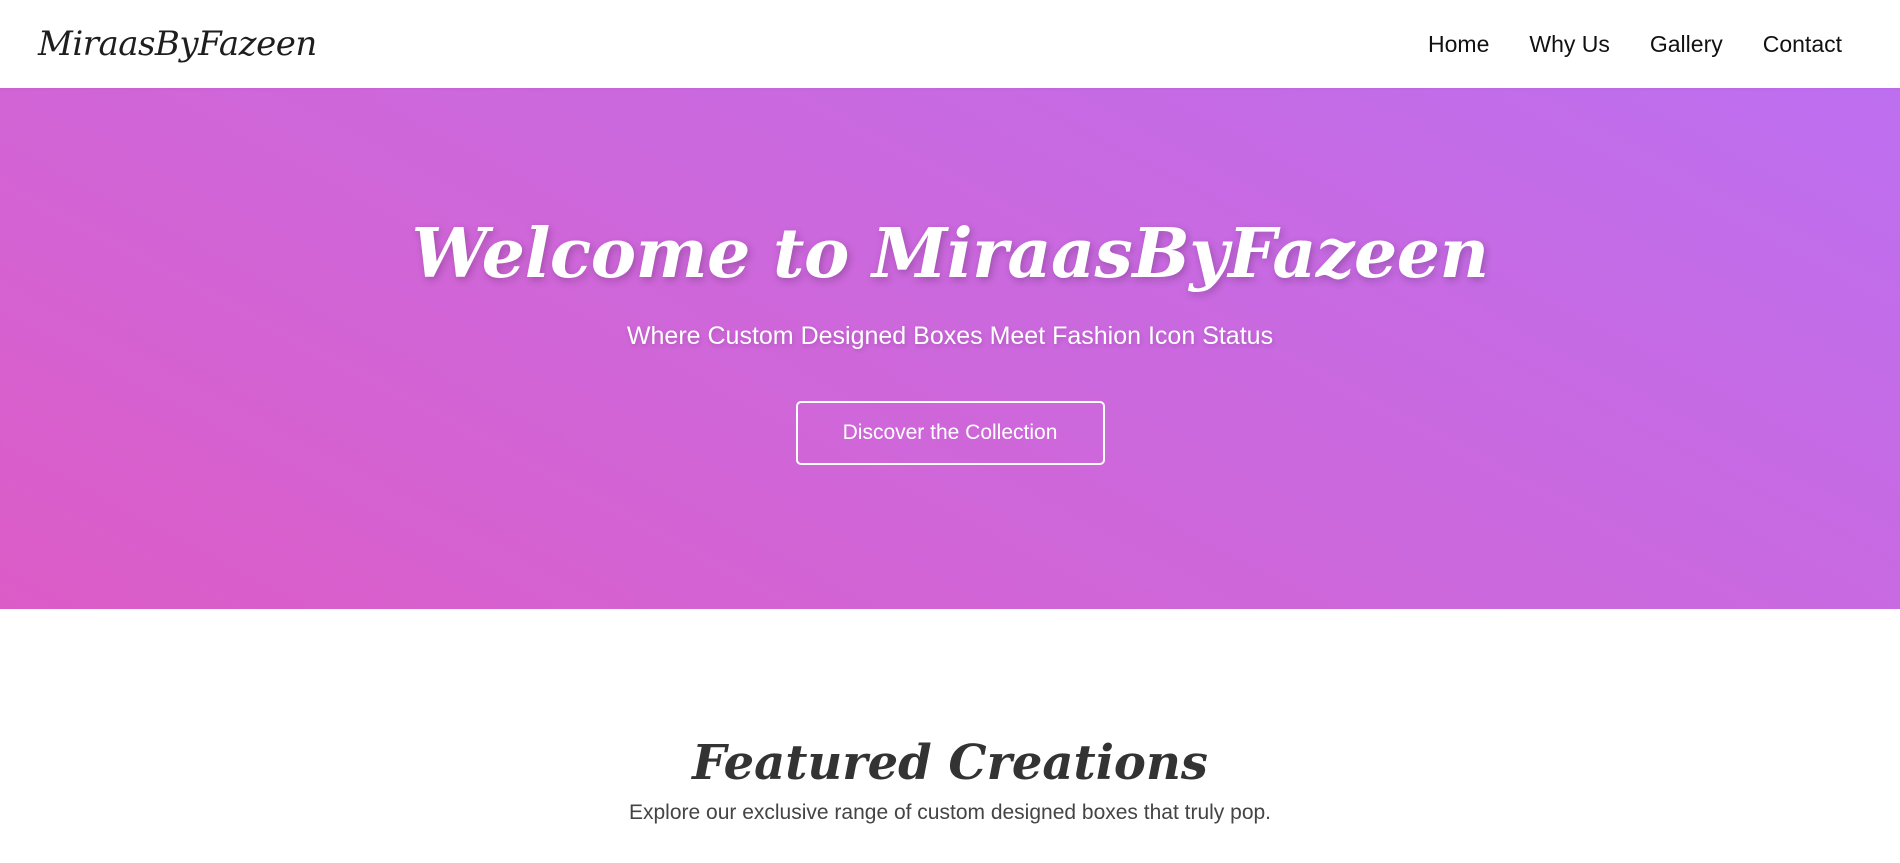 The height and width of the screenshot is (863, 1900). I want to click on nav-item-gallery: Gallery, so click(1686, 44).